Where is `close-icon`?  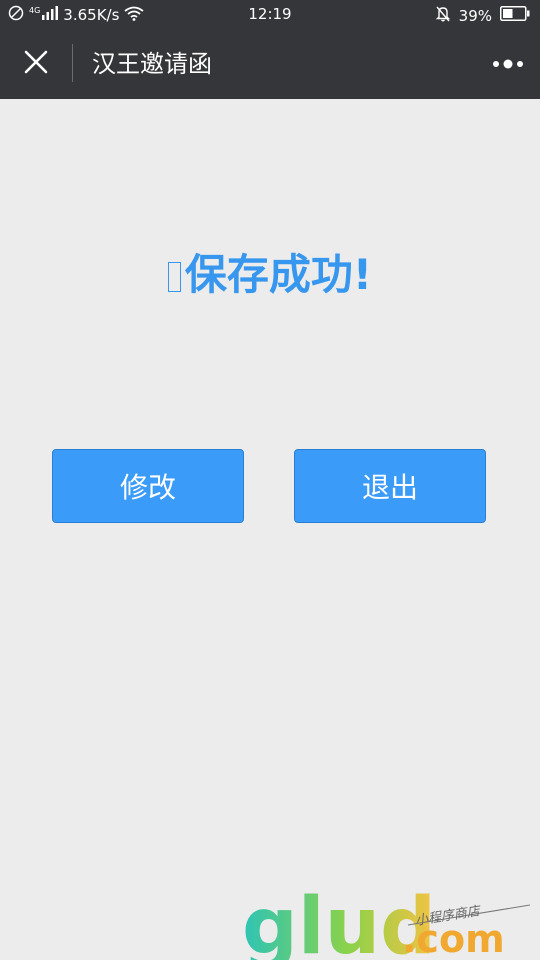 close-icon is located at coordinates (36, 64).